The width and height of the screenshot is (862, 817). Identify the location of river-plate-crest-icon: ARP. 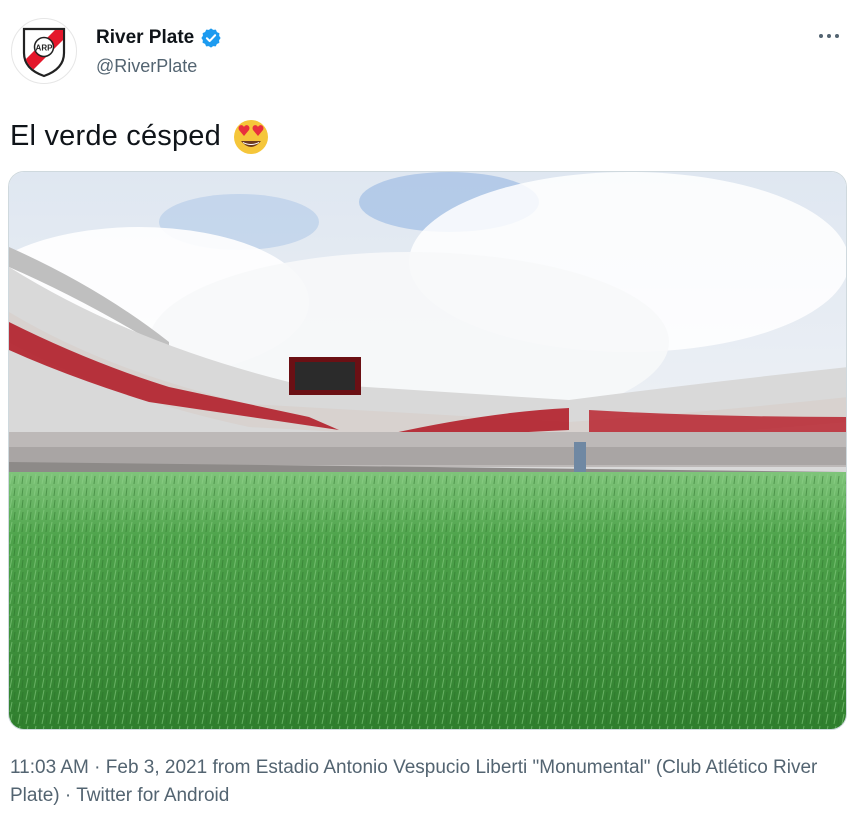
(44, 52).